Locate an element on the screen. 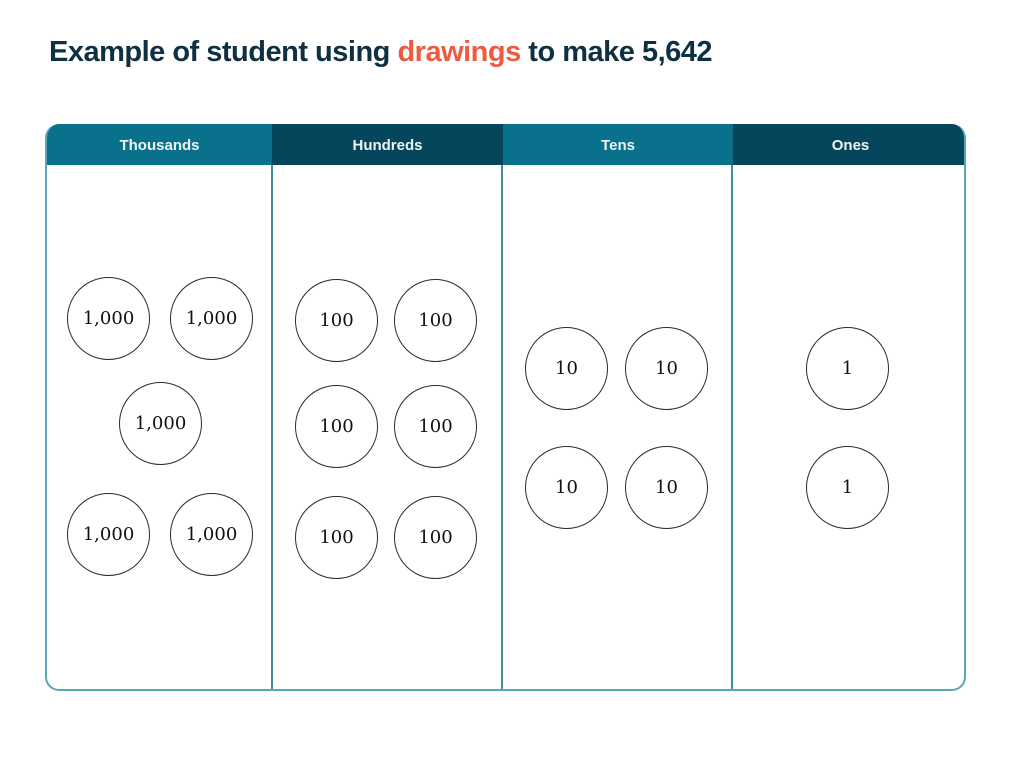 The image size is (1011, 757). title-suffix: to make 5,642 is located at coordinates (616, 52).